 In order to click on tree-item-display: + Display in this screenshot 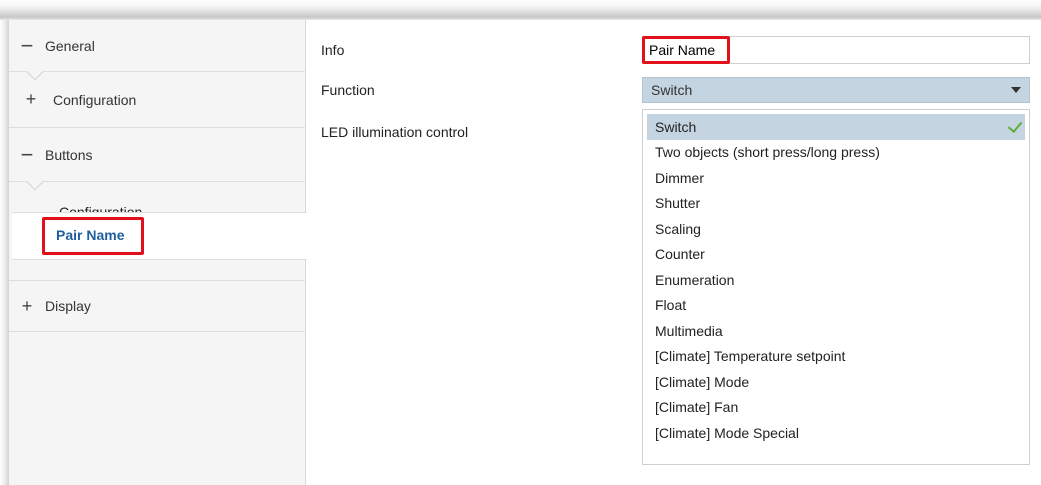, I will do `click(157, 306)`.